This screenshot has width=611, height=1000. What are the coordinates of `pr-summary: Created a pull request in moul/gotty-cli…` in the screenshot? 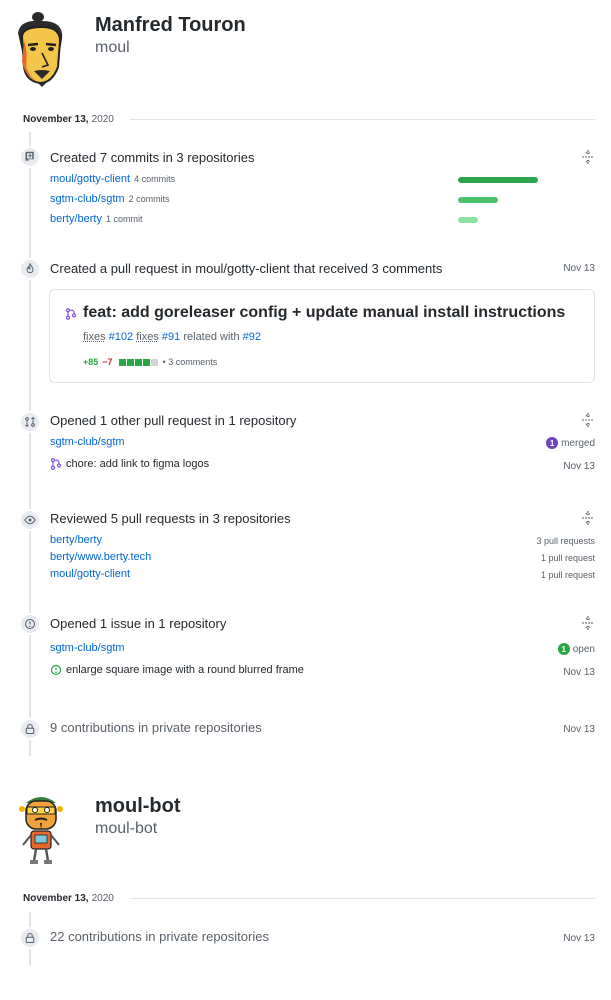 It's located at (246, 268).